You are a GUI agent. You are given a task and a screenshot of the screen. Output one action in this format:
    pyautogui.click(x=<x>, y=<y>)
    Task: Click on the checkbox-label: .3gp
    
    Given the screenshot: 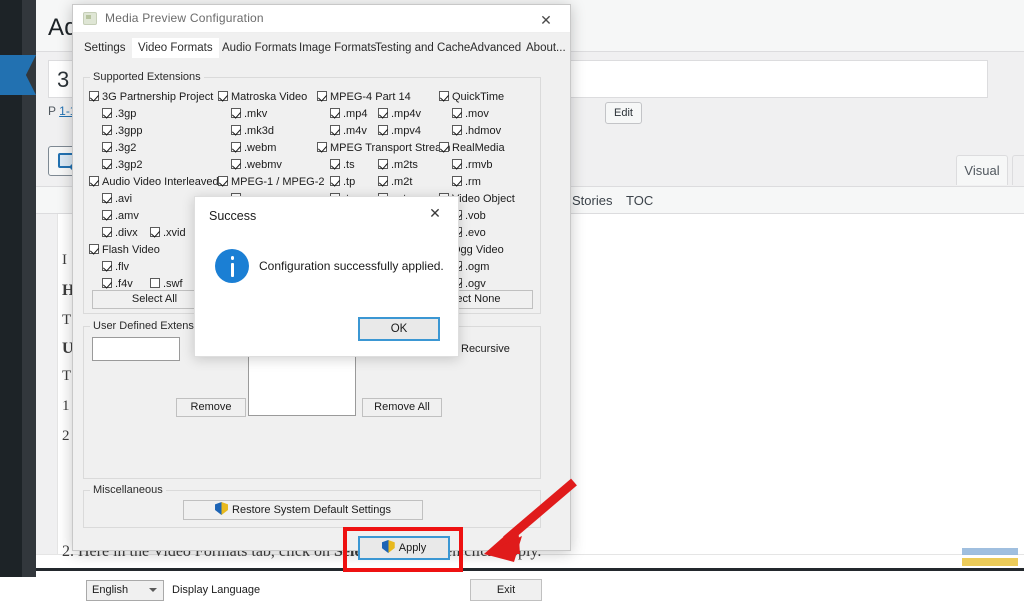 What is the action you would take?
    pyautogui.click(x=126, y=114)
    